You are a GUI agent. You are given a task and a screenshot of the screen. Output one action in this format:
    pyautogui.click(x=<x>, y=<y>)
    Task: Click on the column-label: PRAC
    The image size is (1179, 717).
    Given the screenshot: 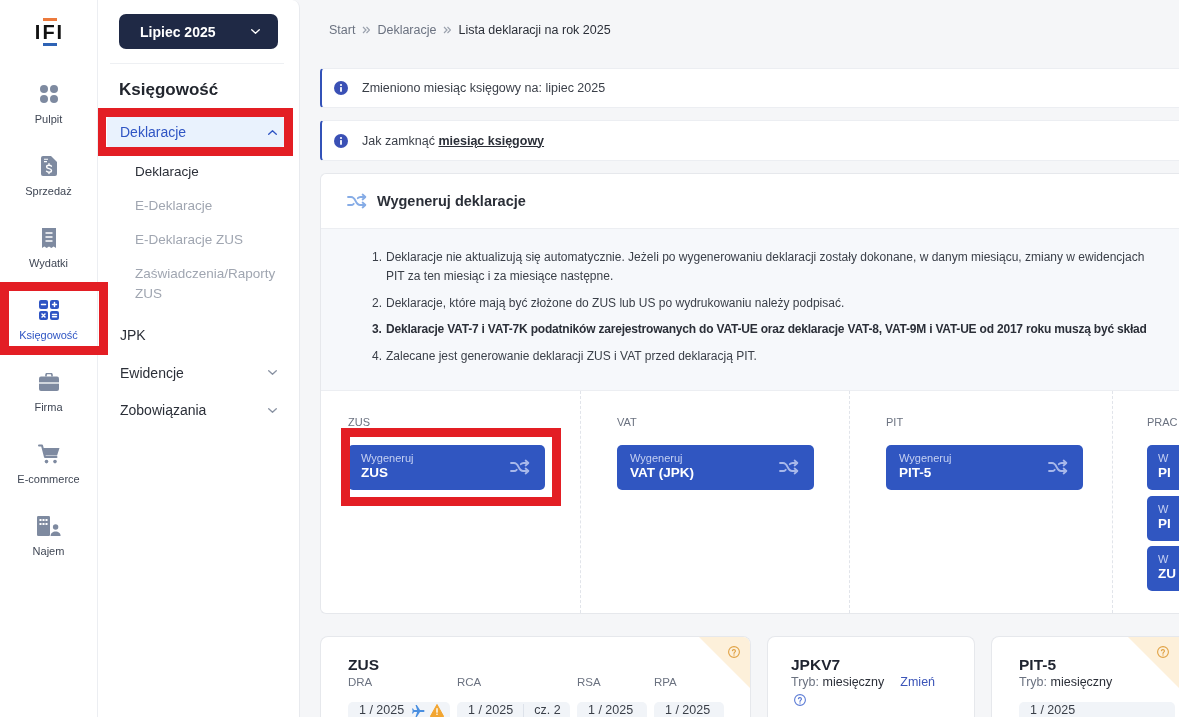 What is the action you would take?
    pyautogui.click(x=1163, y=422)
    